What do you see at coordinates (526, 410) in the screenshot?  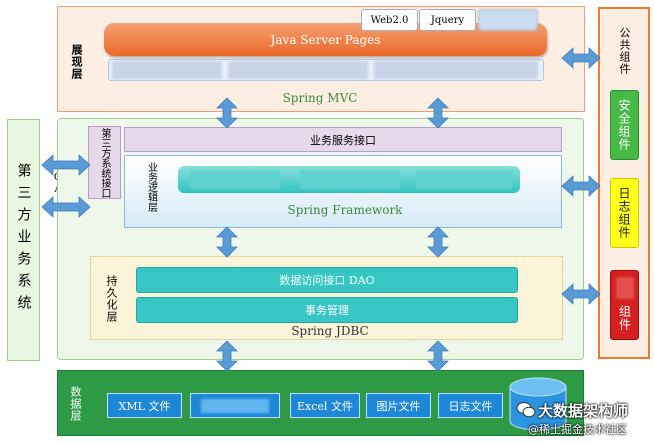 I see `wechat-icon` at bounding box center [526, 410].